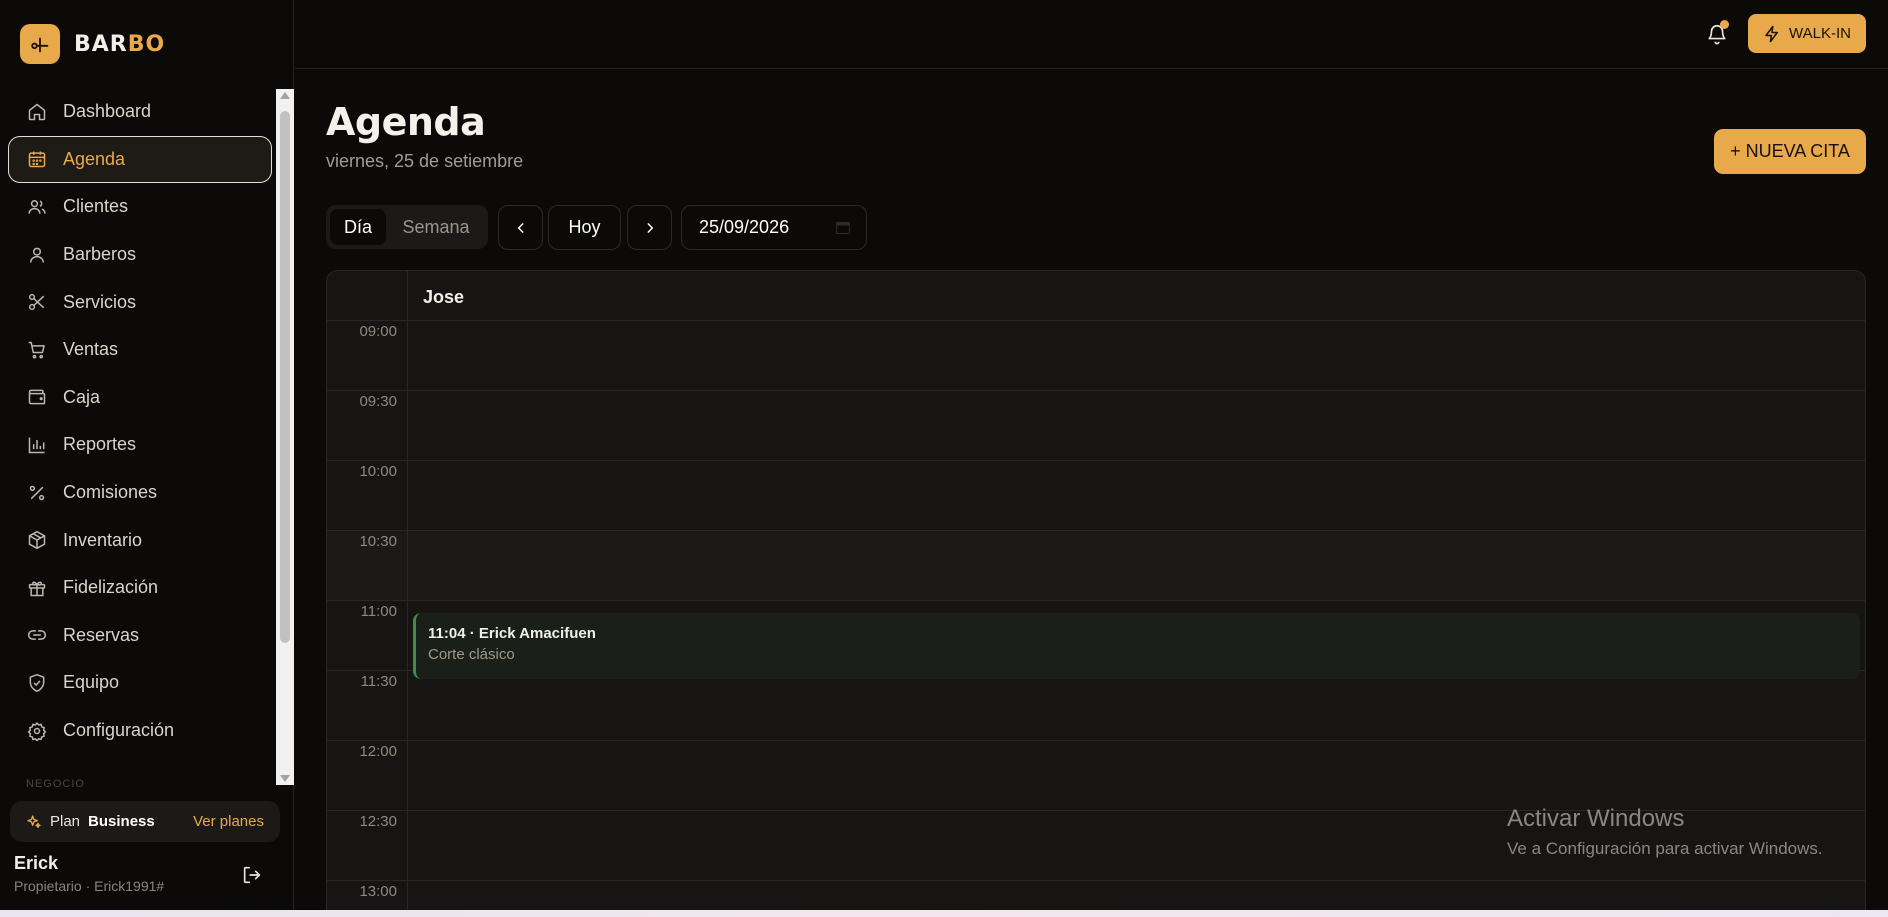 The width and height of the screenshot is (1888, 917). What do you see at coordinates (1665, 848) in the screenshot?
I see `watermark-subtitle: Ve a Configuración para activar Windows.` at bounding box center [1665, 848].